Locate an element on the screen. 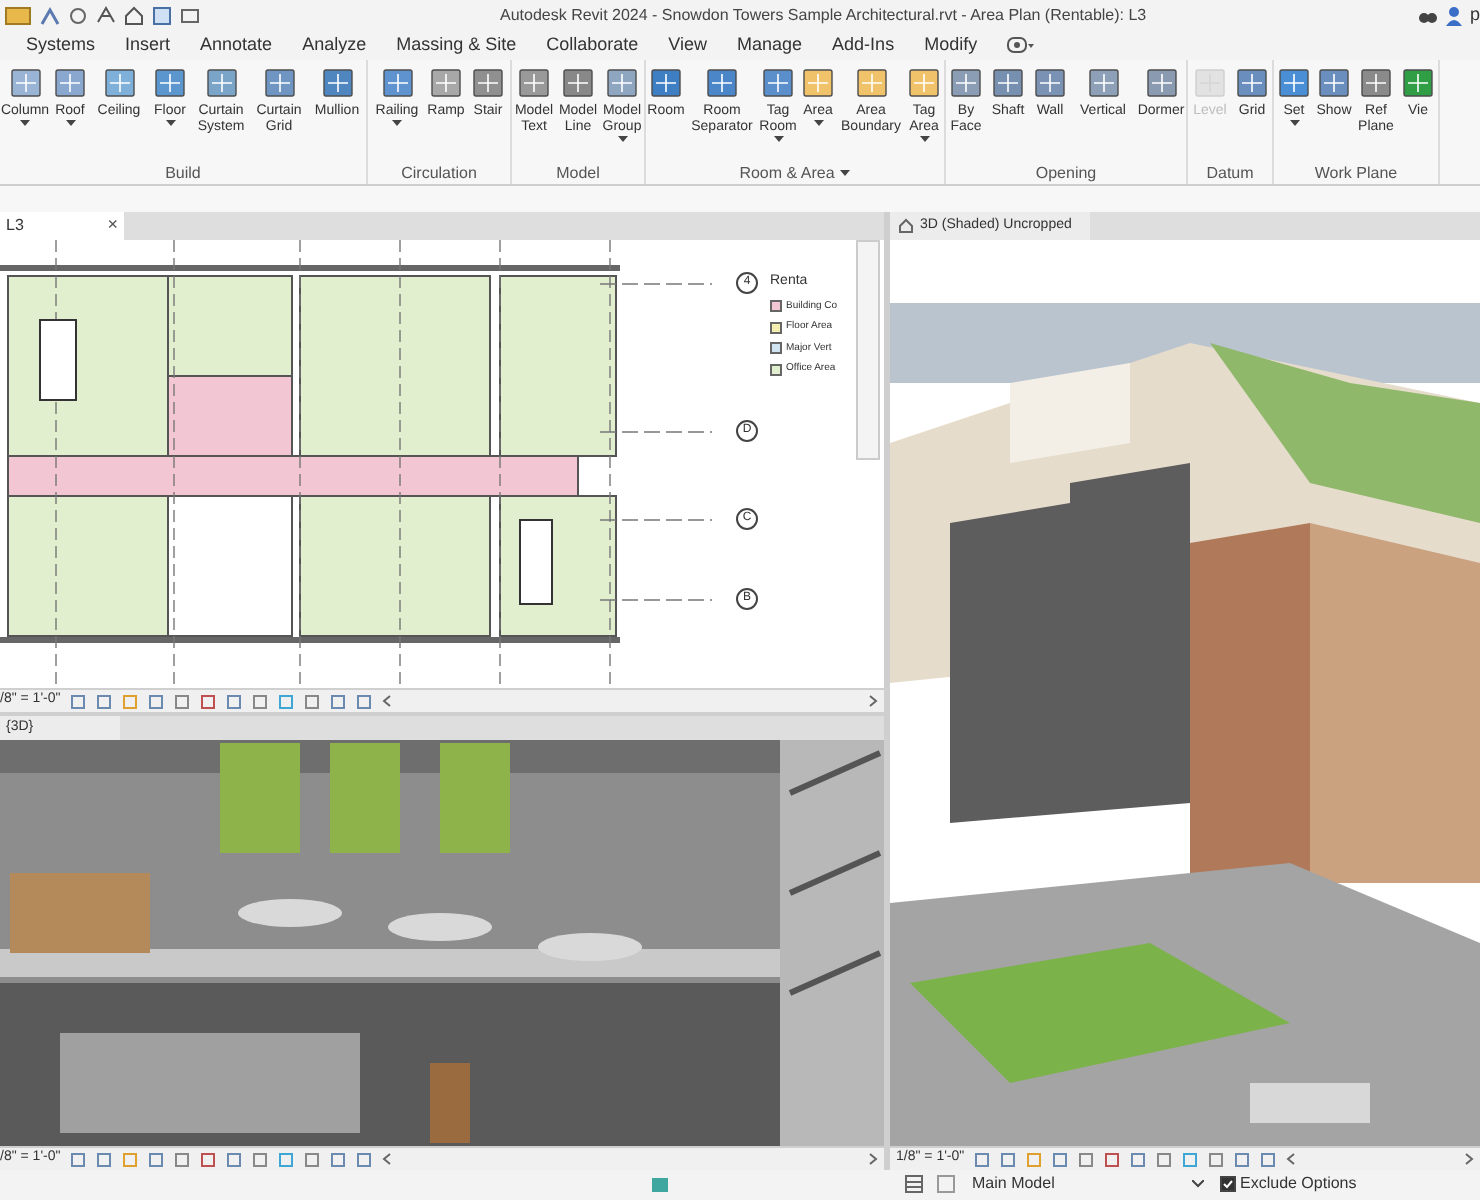  ribbon-tab: Systems is located at coordinates (61, 45).